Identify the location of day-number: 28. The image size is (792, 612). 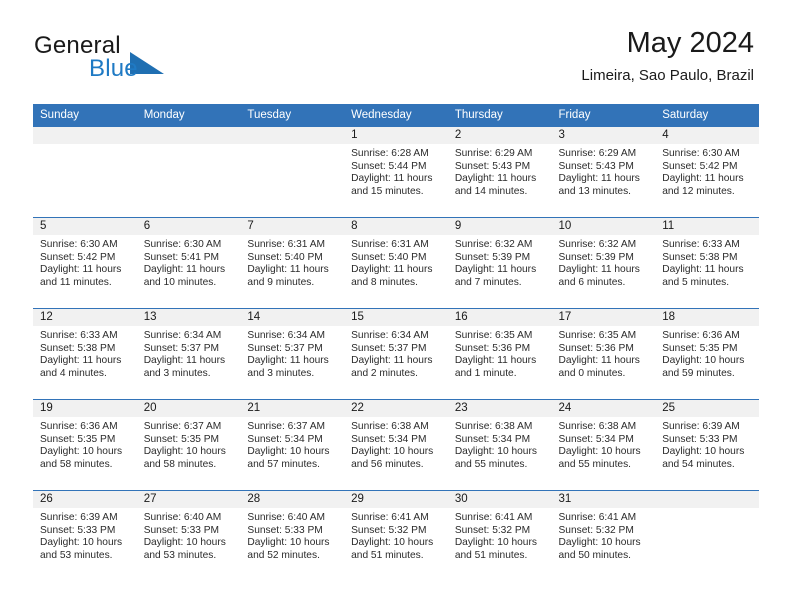
(292, 499).